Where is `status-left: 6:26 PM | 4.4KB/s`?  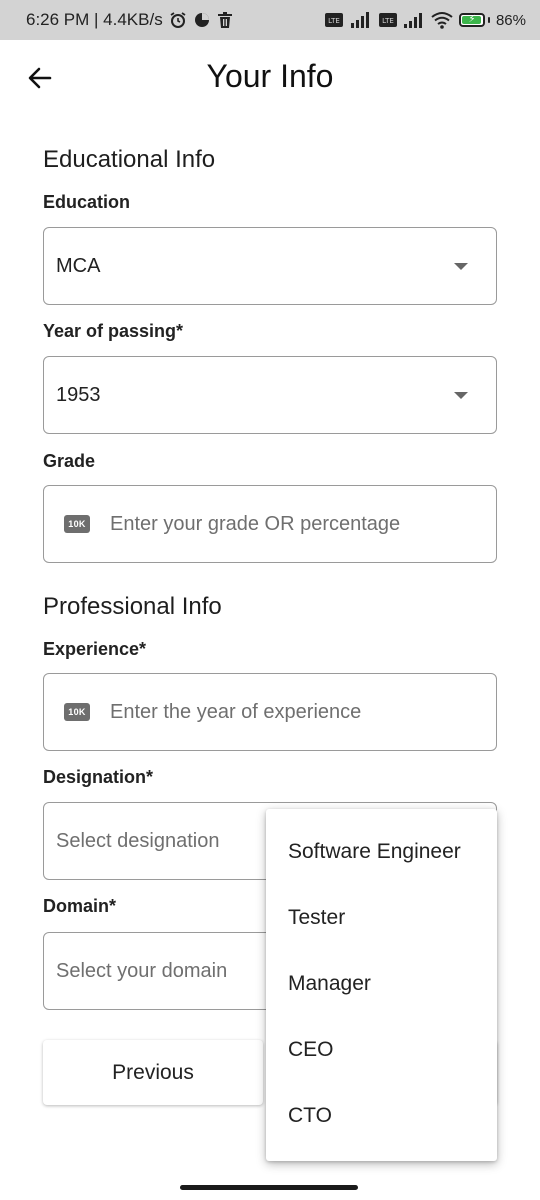 status-left: 6:26 PM | 4.4KB/s is located at coordinates (129, 20).